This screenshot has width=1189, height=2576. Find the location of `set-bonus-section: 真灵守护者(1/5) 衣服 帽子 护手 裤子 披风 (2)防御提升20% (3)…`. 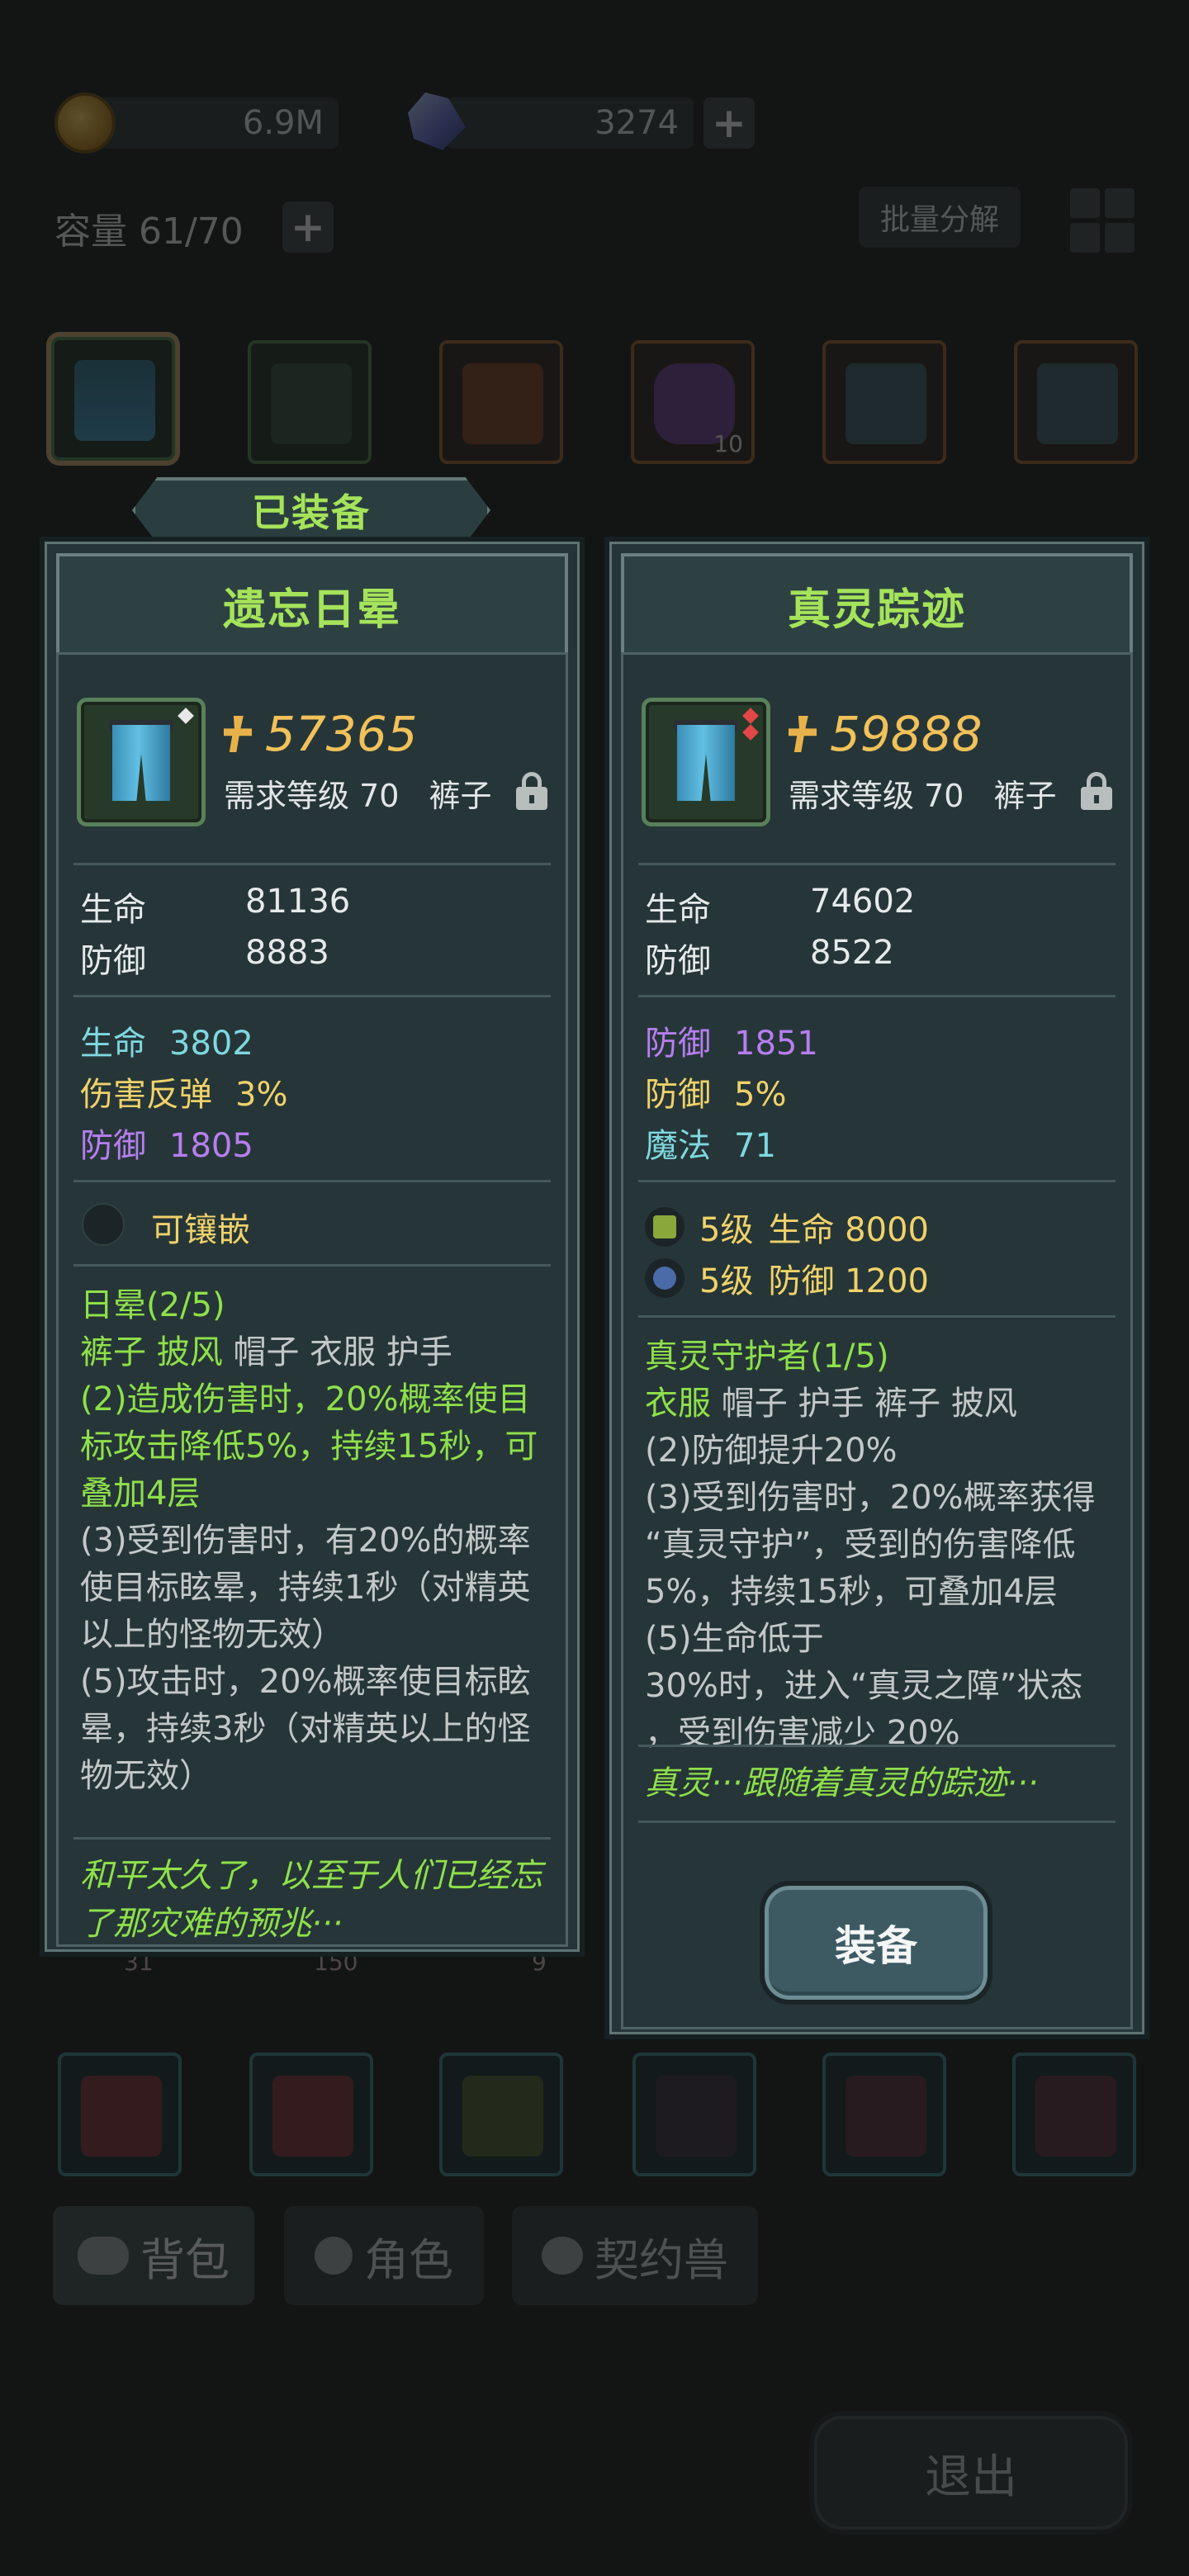

set-bonus-section: 真灵守护者(1/5) 衣服 帽子 护手 裤子 披风 (2)防御提升20% (3)… is located at coordinates (870, 1545).